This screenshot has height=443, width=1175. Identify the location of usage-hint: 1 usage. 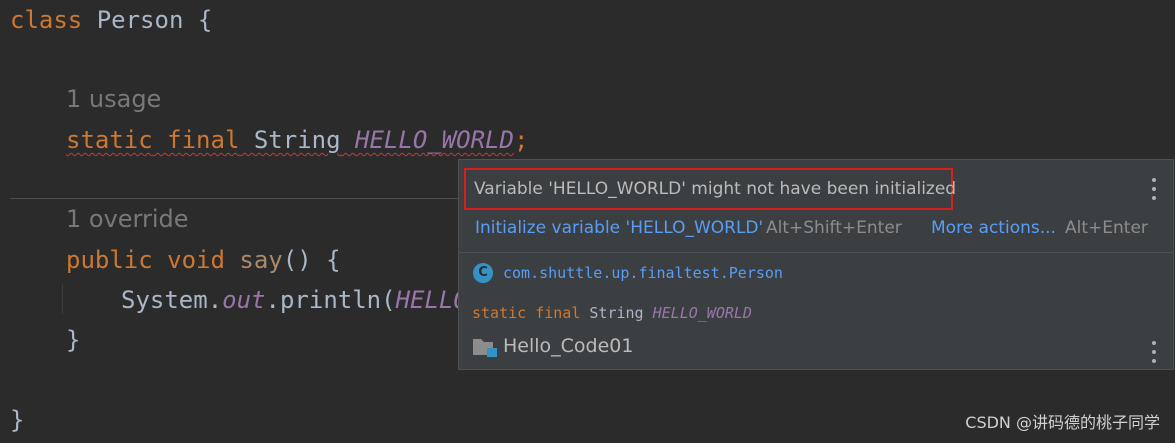
(113, 99).